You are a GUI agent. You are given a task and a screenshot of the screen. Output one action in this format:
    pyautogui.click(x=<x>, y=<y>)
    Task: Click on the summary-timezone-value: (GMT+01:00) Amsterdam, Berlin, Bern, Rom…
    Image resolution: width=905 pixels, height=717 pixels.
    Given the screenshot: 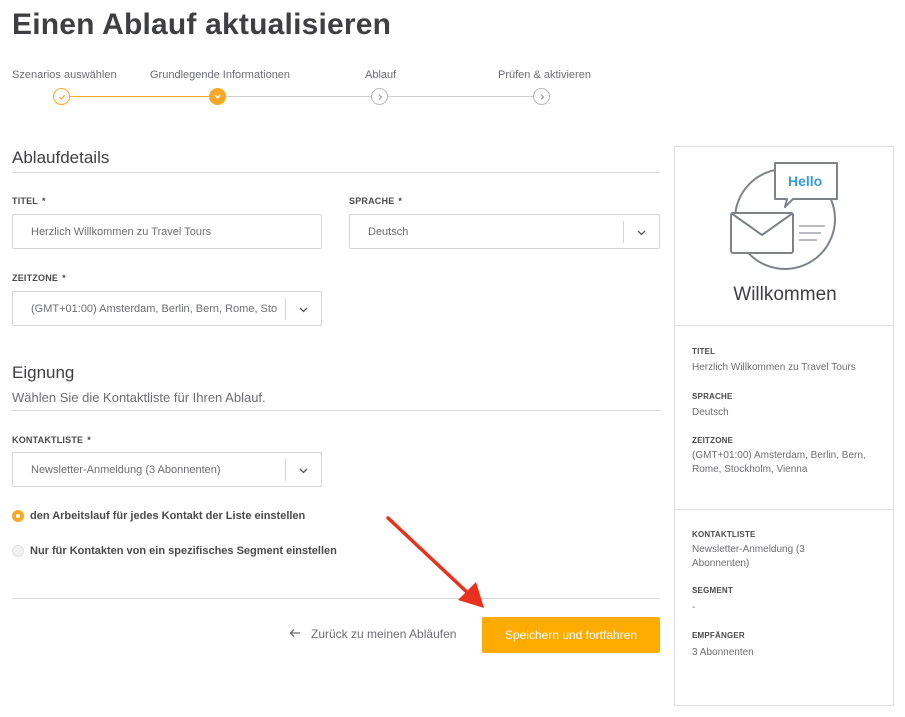 What is the action you would take?
    pyautogui.click(x=779, y=462)
    